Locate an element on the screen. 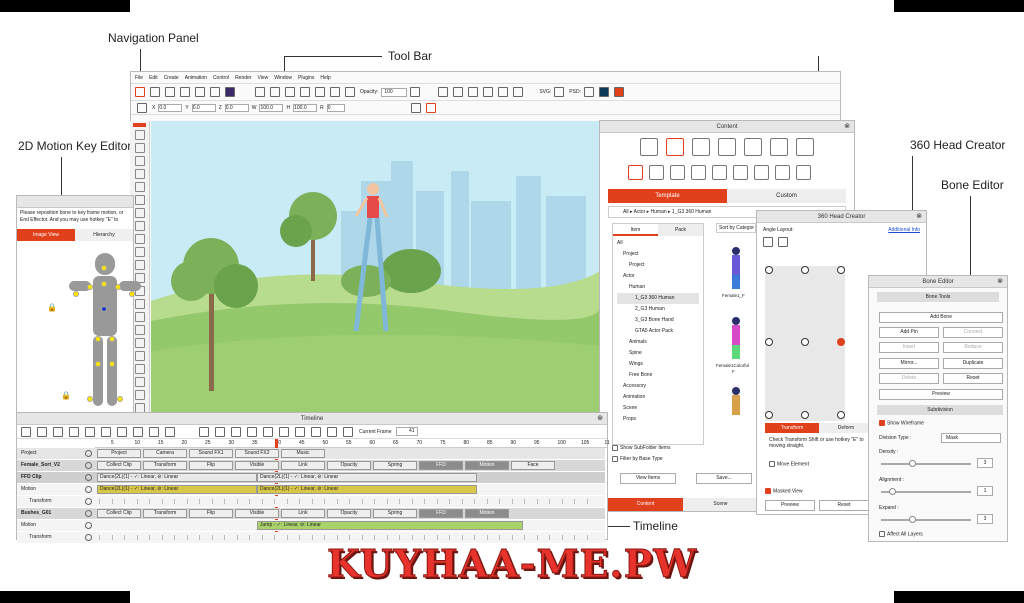  tree-item: Animation is located at coordinates (658, 397).